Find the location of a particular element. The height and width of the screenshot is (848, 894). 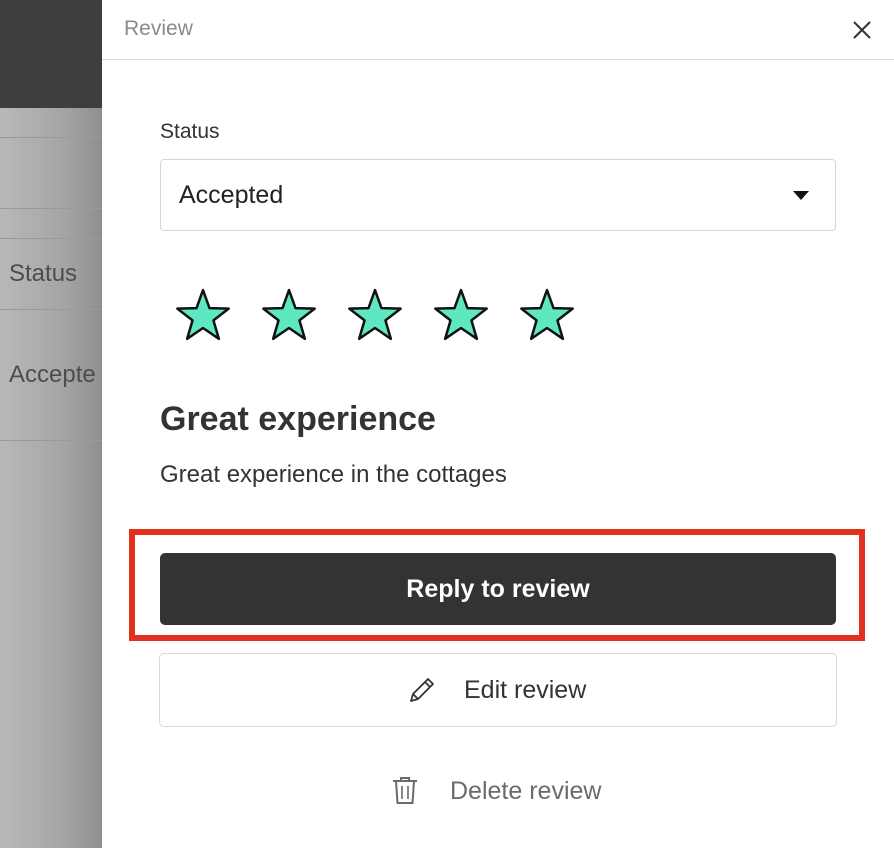

pencil-icon is located at coordinates (422, 690).